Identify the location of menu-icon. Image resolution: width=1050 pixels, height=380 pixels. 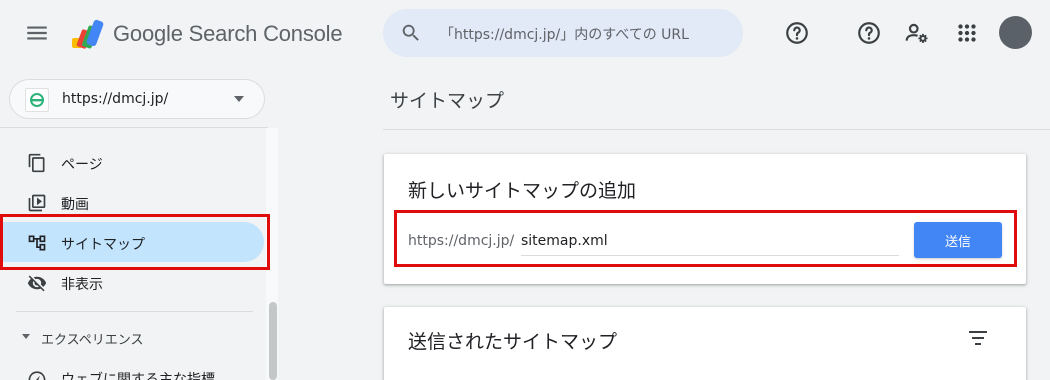
(37, 33).